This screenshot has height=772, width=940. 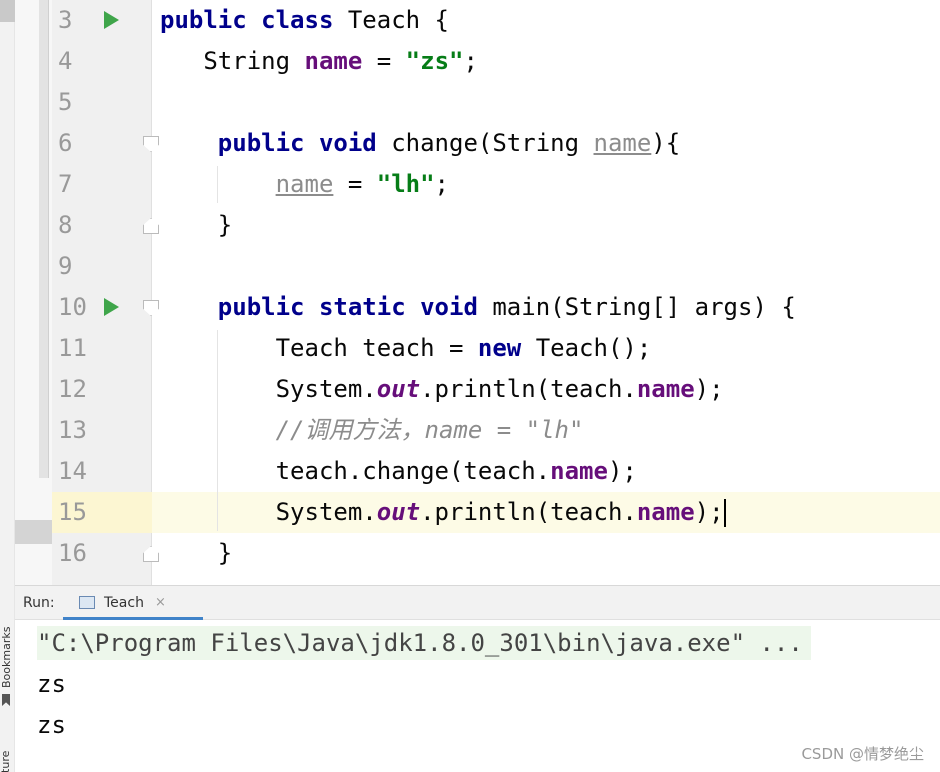 What do you see at coordinates (304, 20) in the screenshot?
I see `code-text: public class Teach {` at bounding box center [304, 20].